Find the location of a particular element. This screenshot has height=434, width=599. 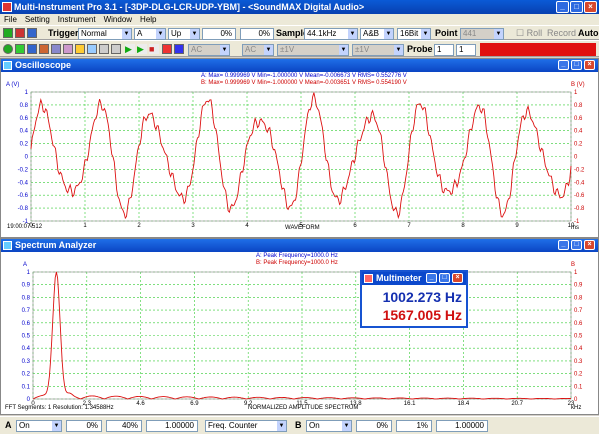

probe-a-select: 1 is located at coordinates (444, 50).